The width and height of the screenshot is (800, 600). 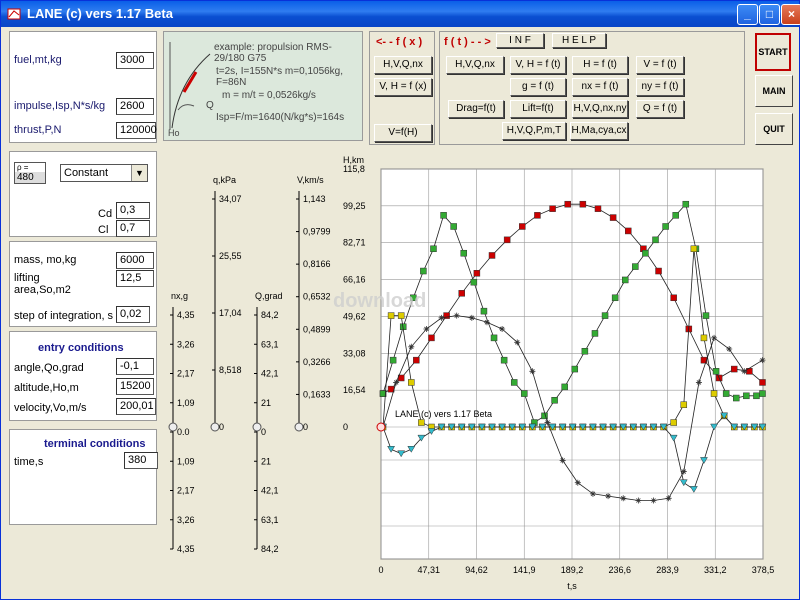 I want to click on mass-input: 6000, so click(x=135, y=260).